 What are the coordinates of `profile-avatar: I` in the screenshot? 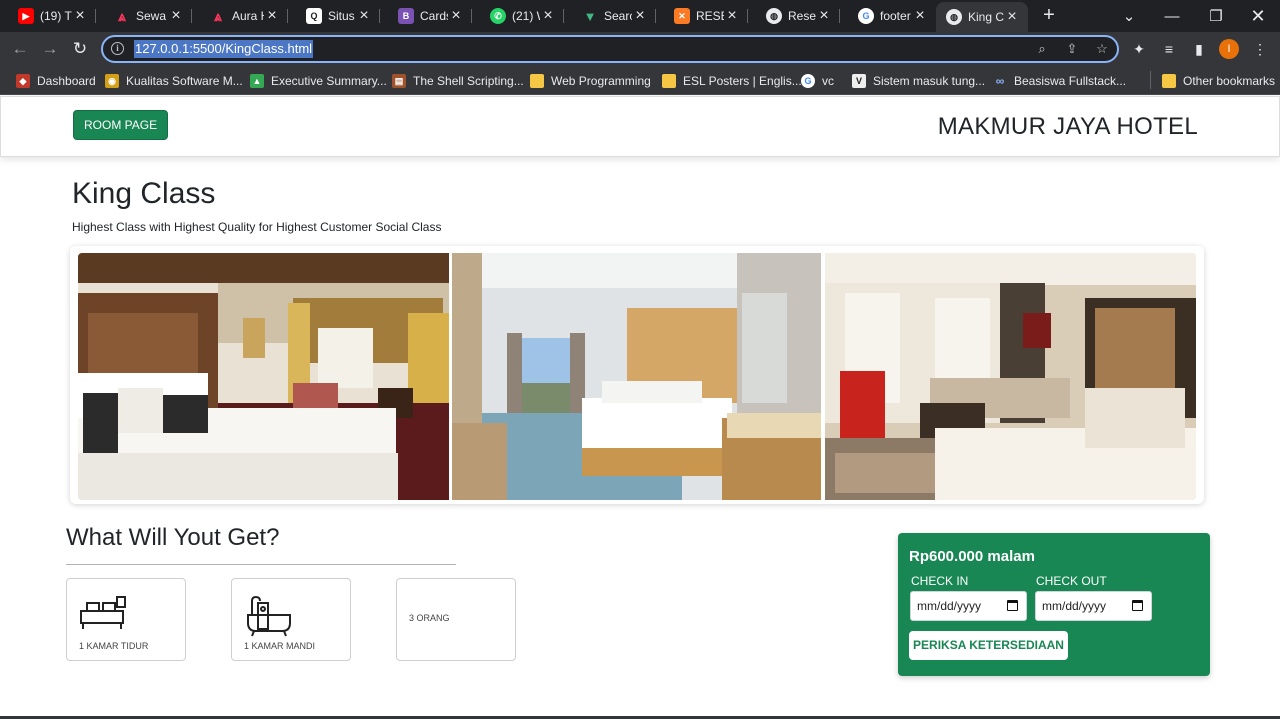 It's located at (1229, 49).